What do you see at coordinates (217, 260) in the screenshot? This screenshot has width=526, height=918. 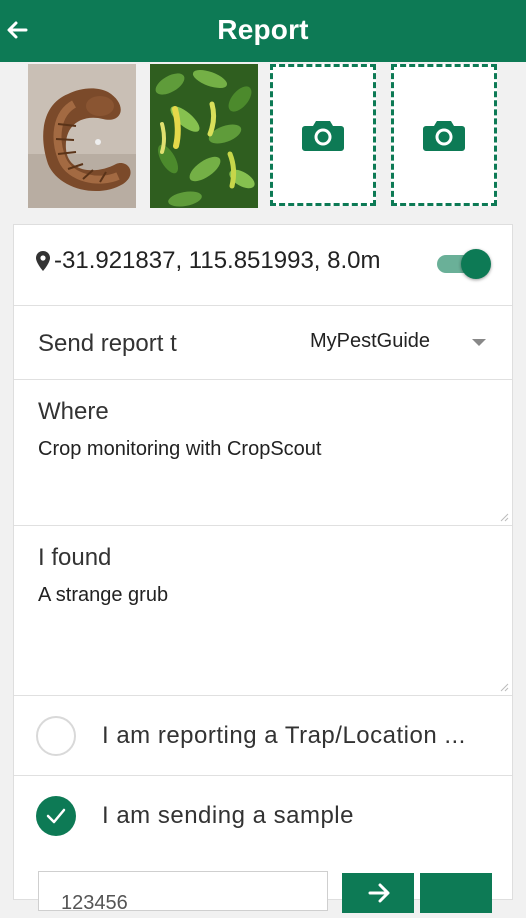 I see `location-coordinates: -31.921837, 115.851993, 8.0m` at bounding box center [217, 260].